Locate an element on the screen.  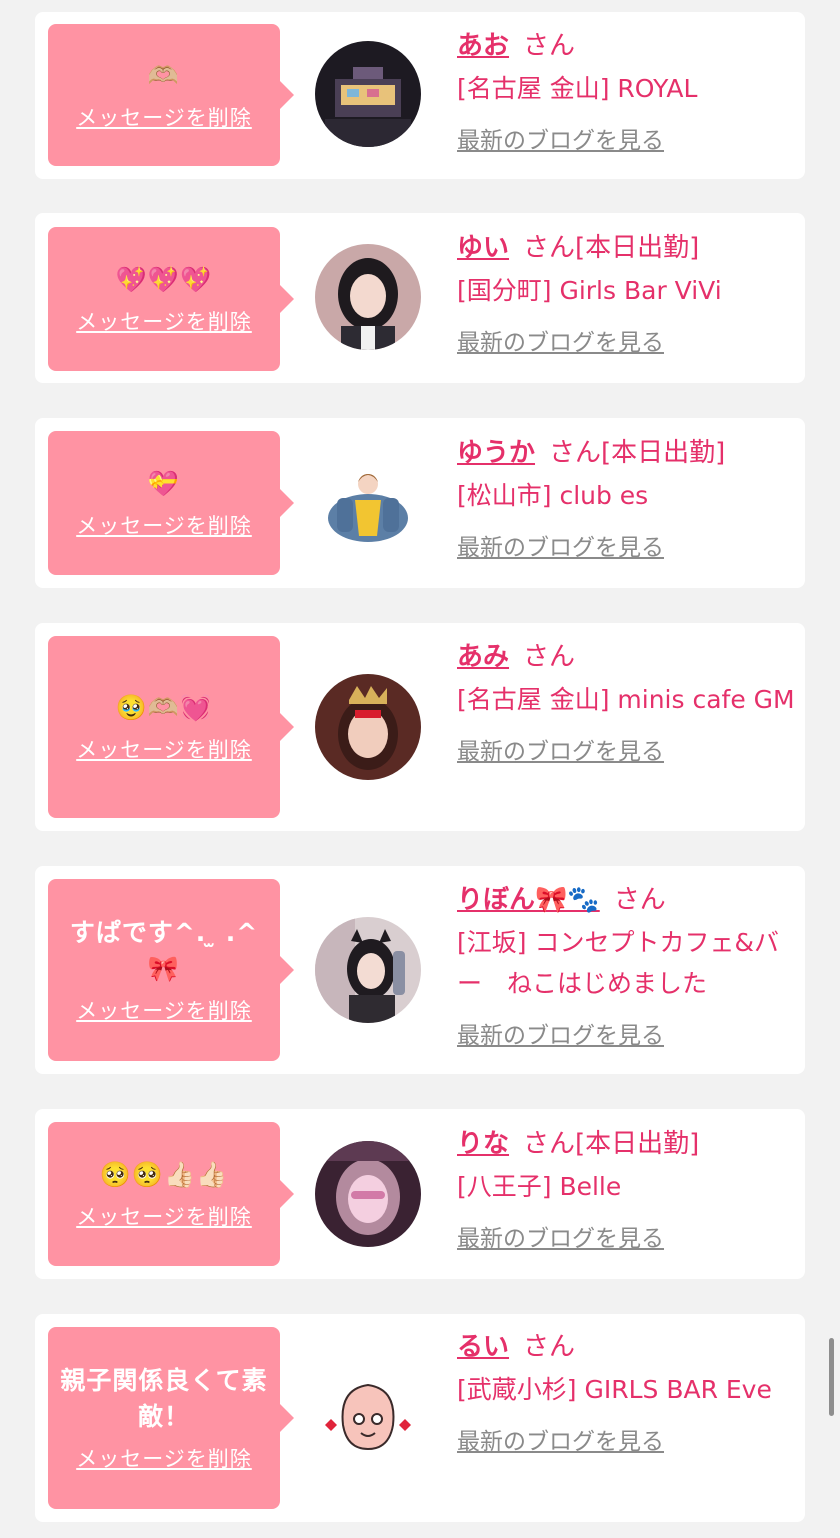
message-text: 🥺🥺👍🏻👍🏻 is located at coordinates (164, 1174).